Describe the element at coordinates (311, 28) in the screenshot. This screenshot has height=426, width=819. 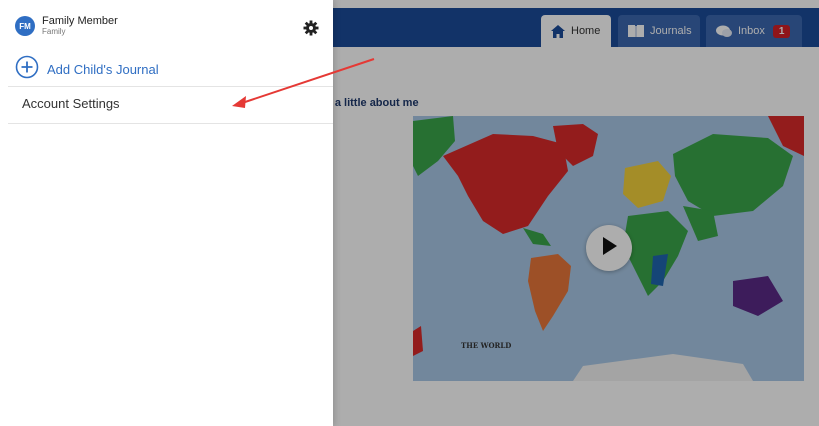
I see `gear-icon` at that location.